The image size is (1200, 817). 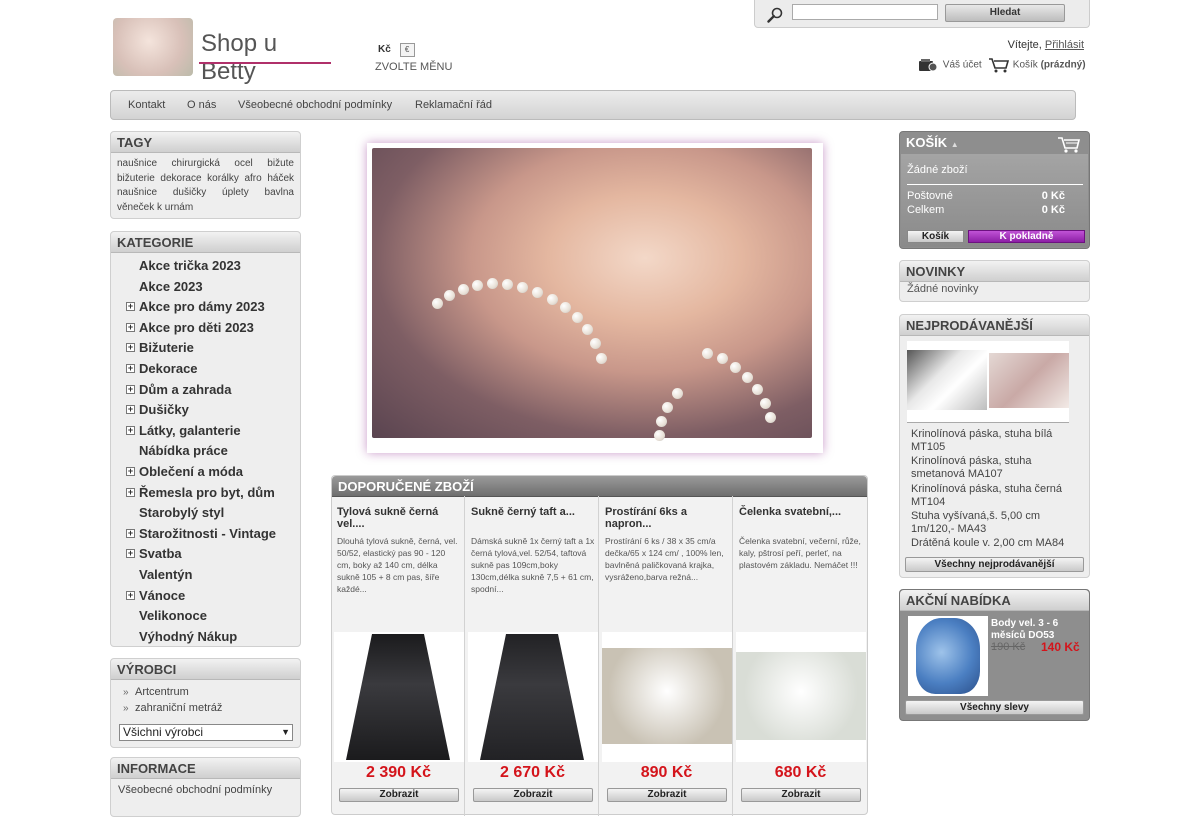 What do you see at coordinates (315, 105) in the screenshot?
I see `nav-terms: Všeobecné obchodní podmínky` at bounding box center [315, 105].